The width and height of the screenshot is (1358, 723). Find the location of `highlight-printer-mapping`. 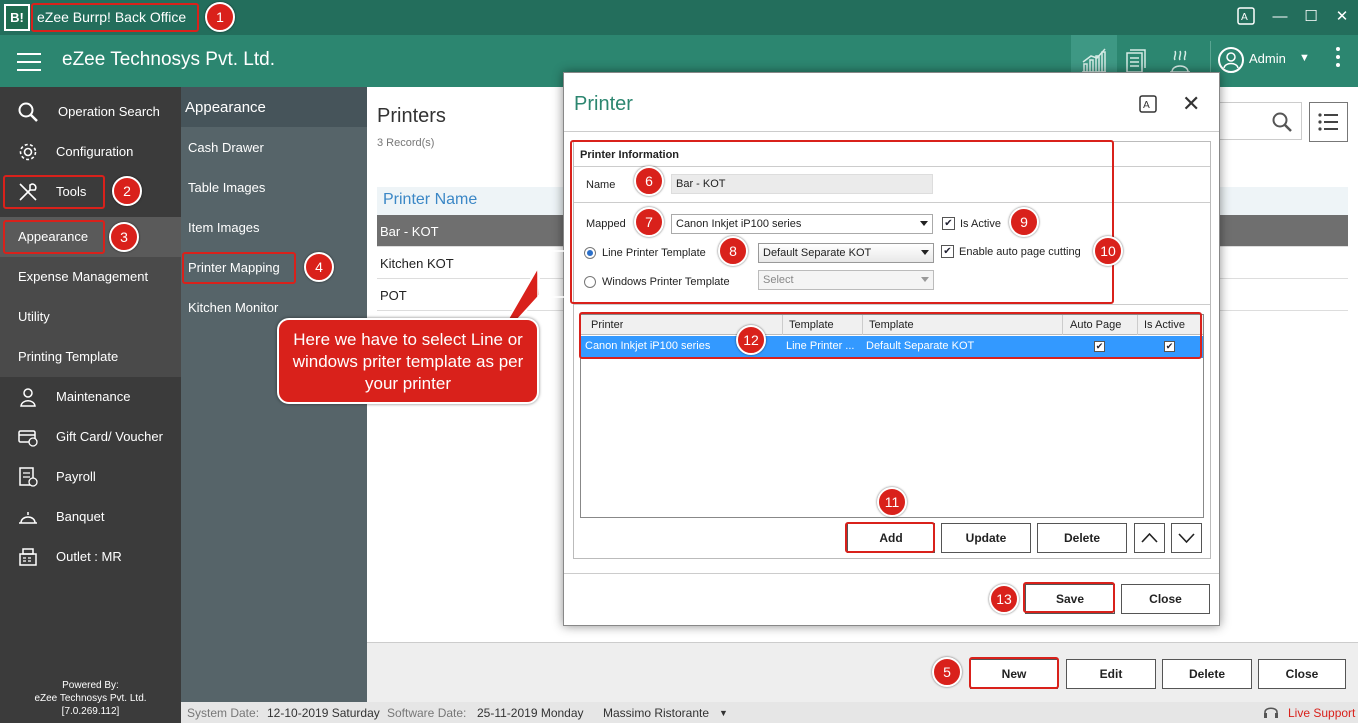

highlight-printer-mapping is located at coordinates (239, 268).